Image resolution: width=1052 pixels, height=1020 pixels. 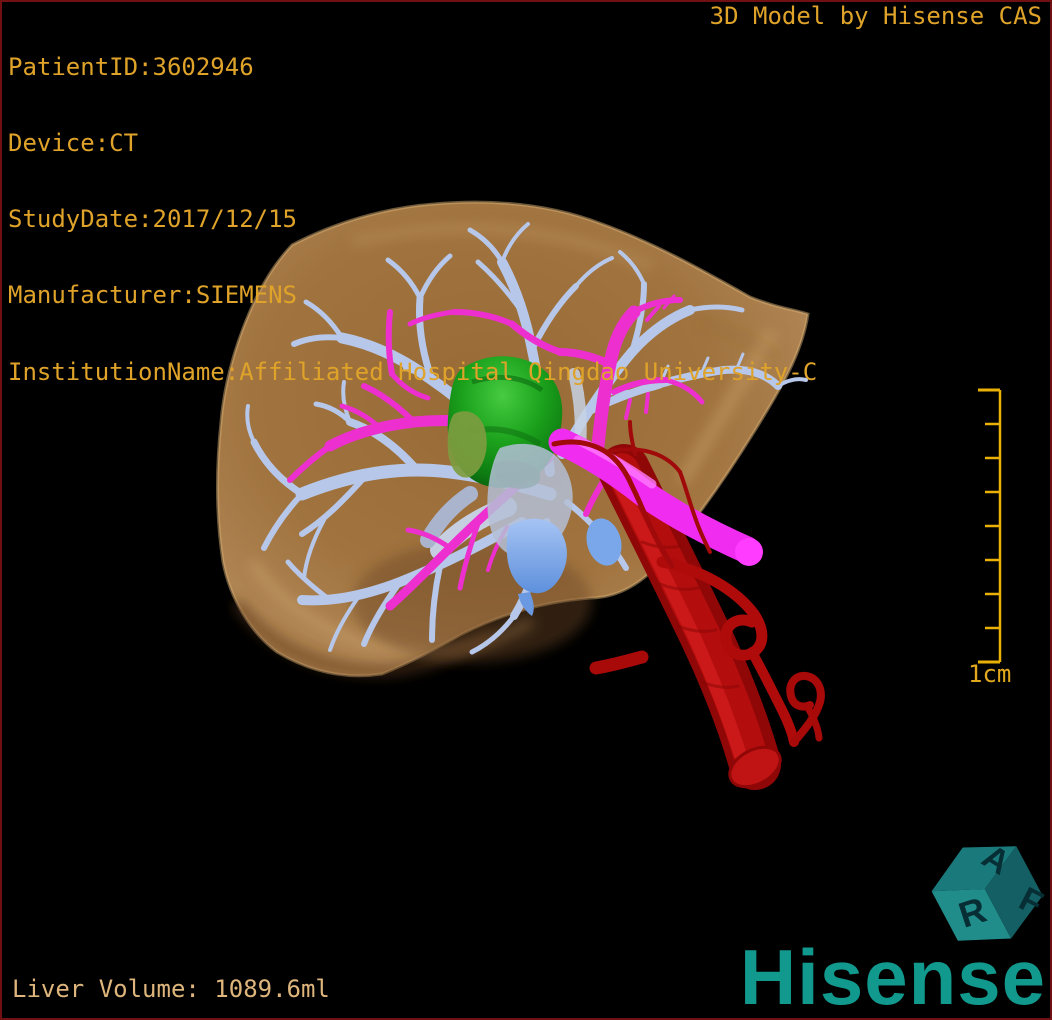 What do you see at coordinates (990, 674) in the screenshot?
I see `scale-unit-label: 1cm` at bounding box center [990, 674].